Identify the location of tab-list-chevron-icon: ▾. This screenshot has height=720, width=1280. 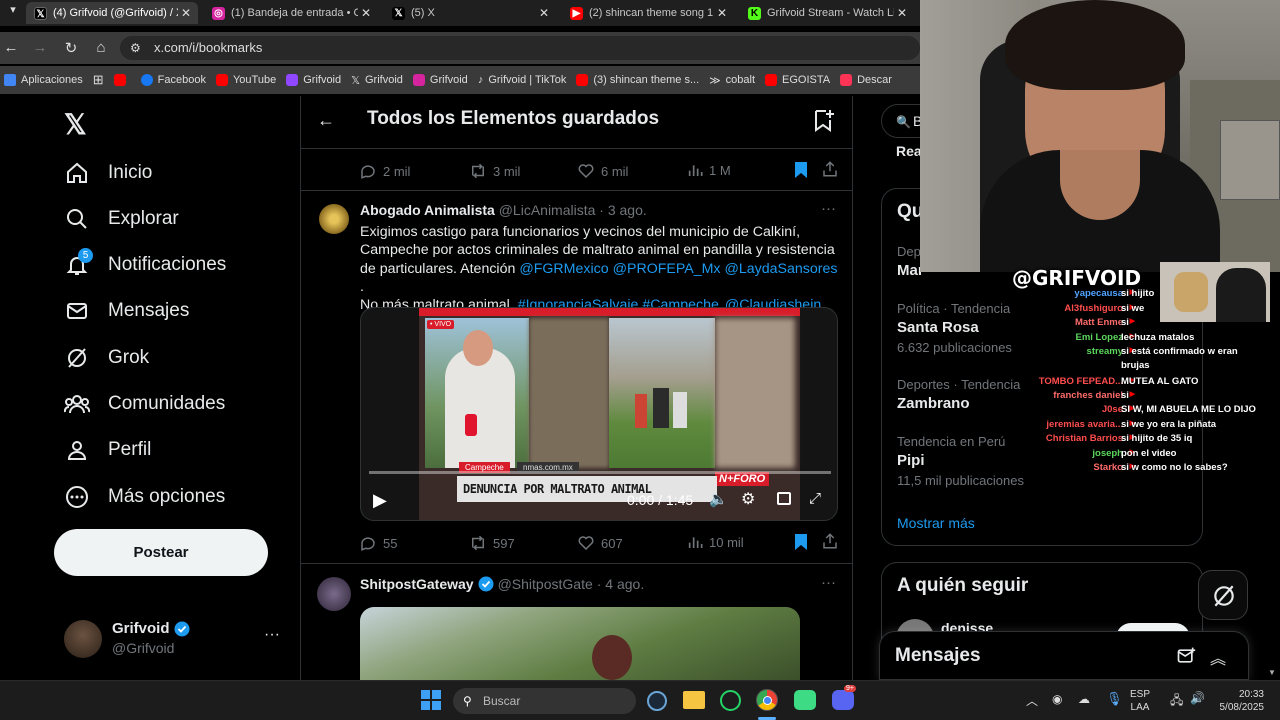
(13, 9).